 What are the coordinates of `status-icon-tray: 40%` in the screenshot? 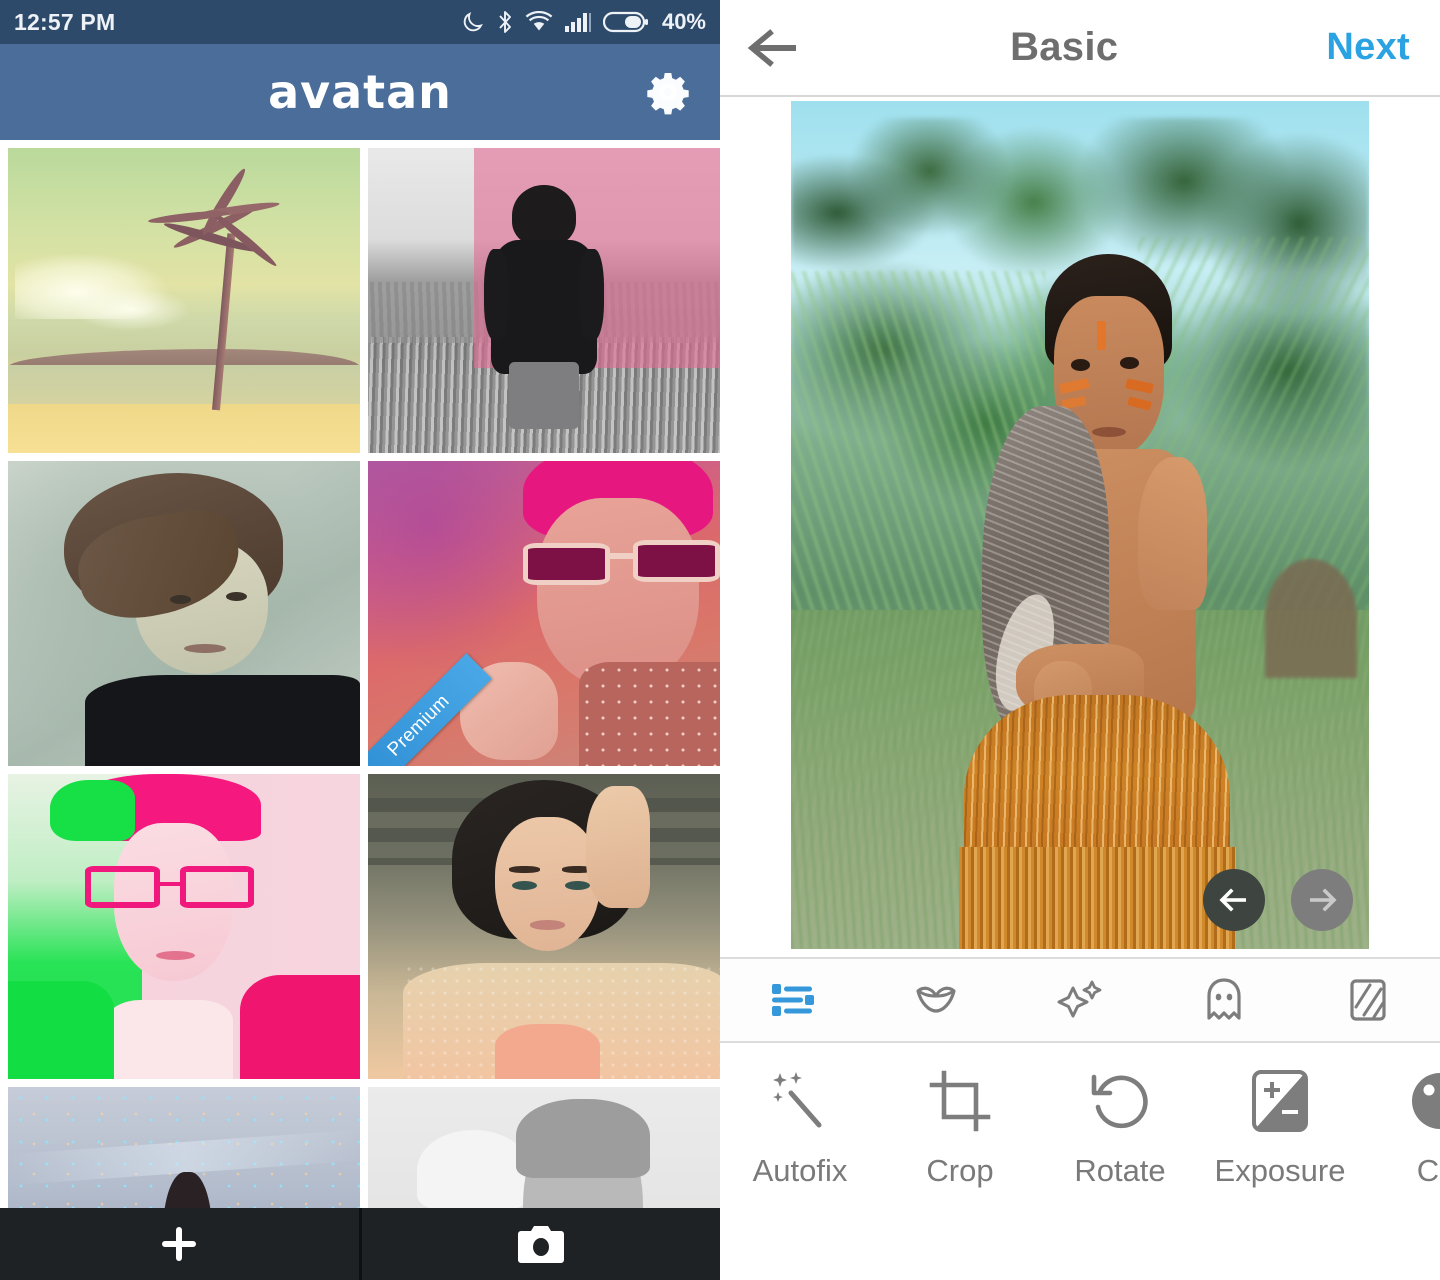 It's located at (583, 22).